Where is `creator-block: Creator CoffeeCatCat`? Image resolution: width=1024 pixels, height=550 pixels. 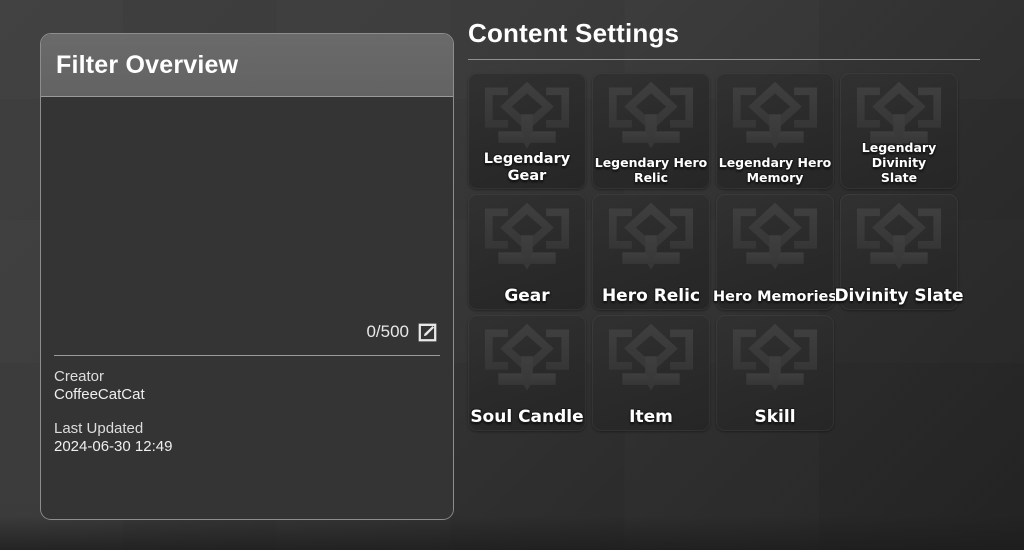 creator-block: Creator CoffeeCatCat is located at coordinates (247, 386).